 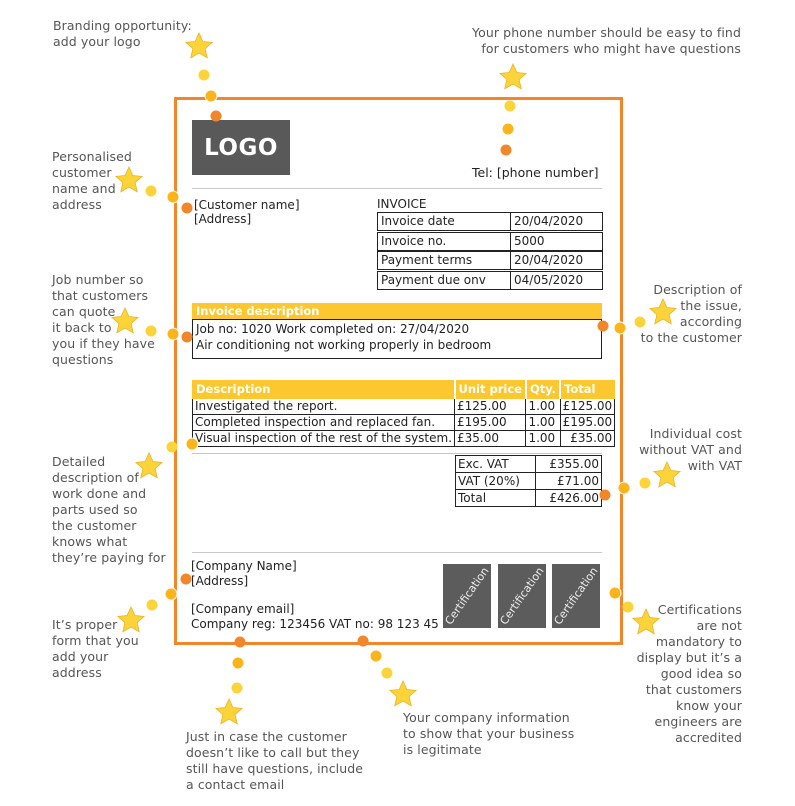 I want to click on company-email: [Company email], so click(x=243, y=609).